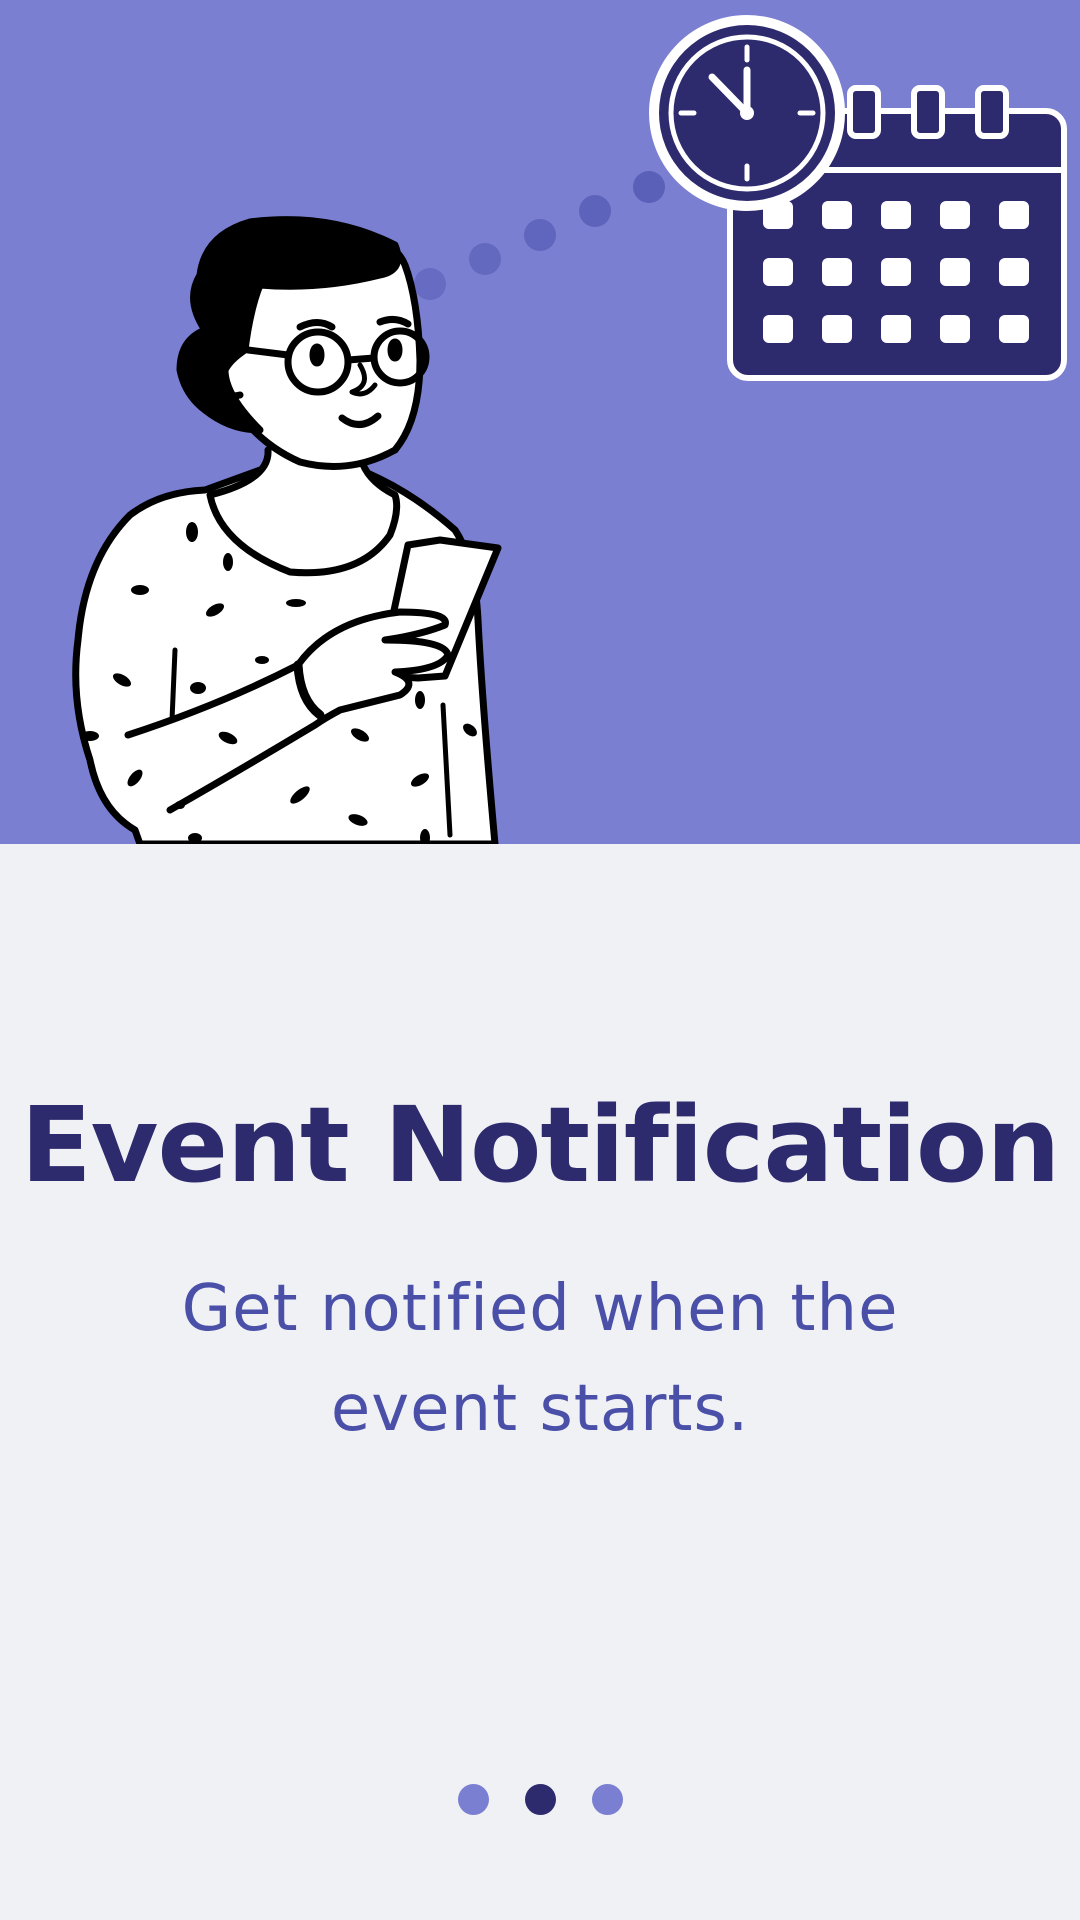 Image resolution: width=1080 pixels, height=1920 pixels. I want to click on page-subtitle: Get notified when the event starts., so click(540, 1359).